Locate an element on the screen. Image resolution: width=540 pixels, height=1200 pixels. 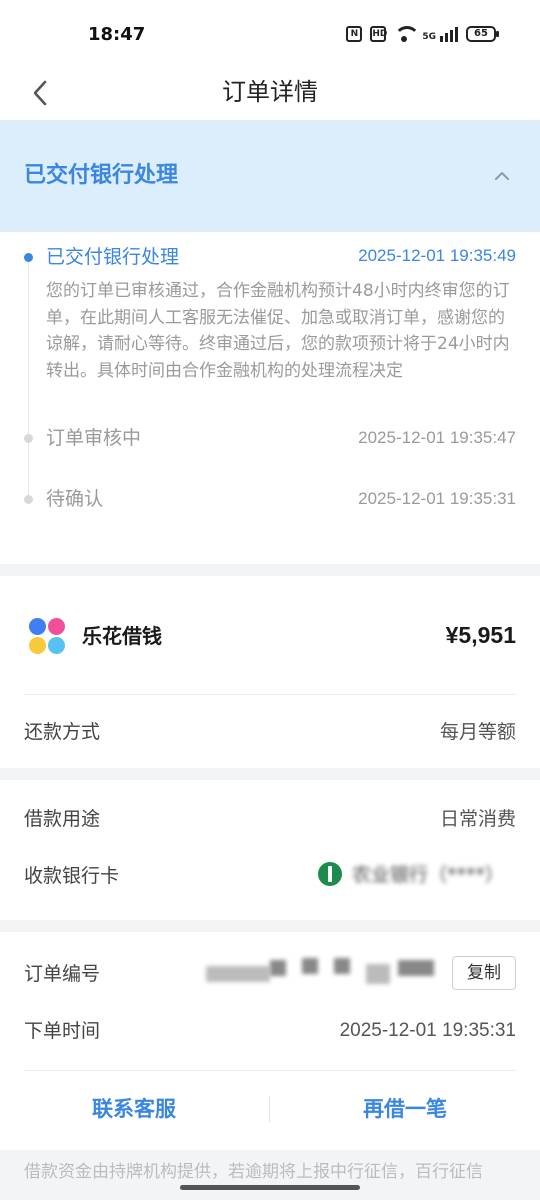
order-number-redacted is located at coordinates (322, 972).